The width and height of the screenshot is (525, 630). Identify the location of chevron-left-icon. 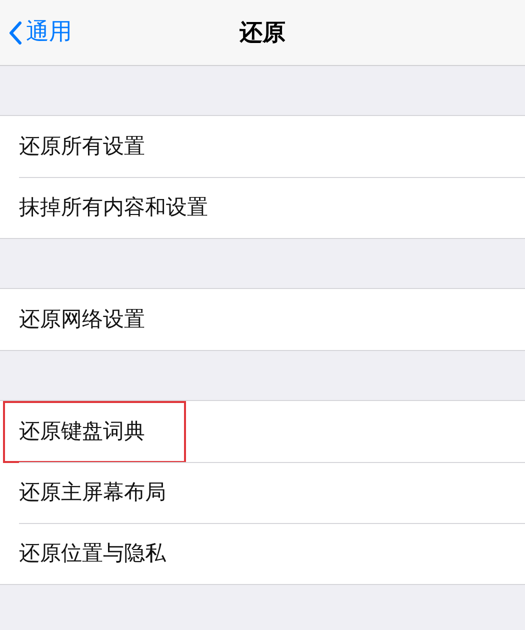
(15, 32).